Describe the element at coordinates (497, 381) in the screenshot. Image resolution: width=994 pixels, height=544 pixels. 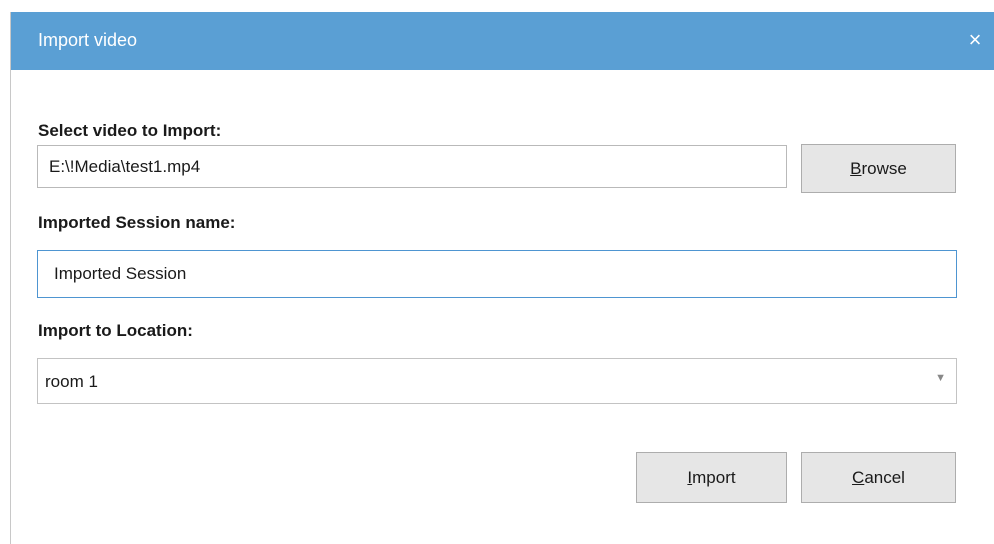
I see `location-dropdown: room 1 ▼` at that location.